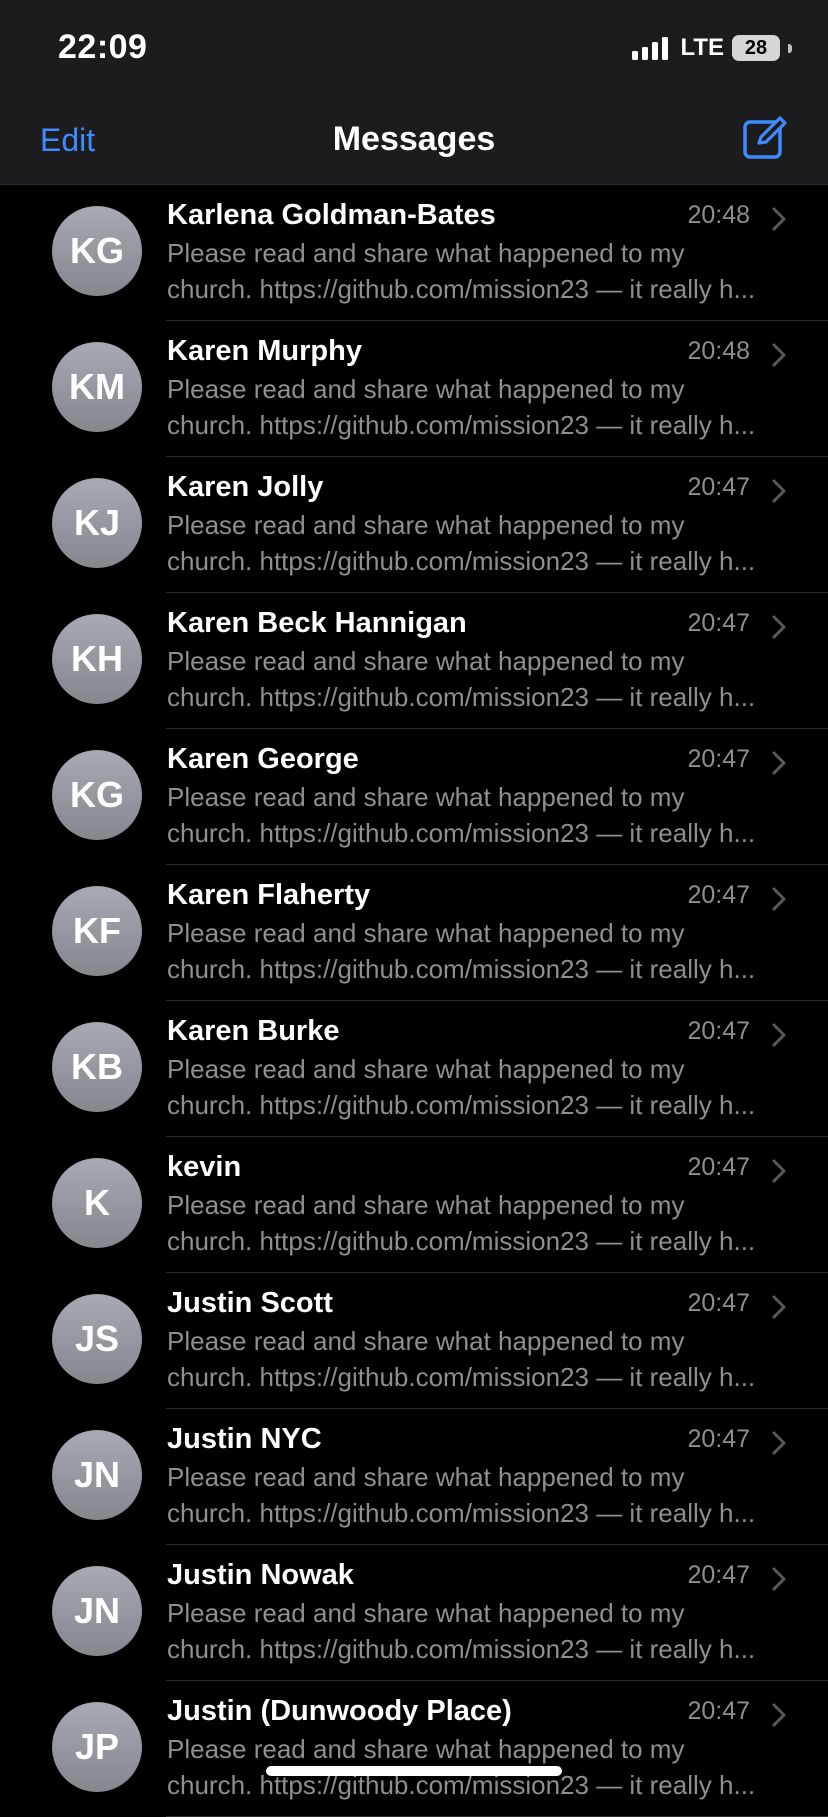 Image resolution: width=828 pixels, height=1817 pixels. I want to click on contact-name: Karen Jolly, so click(245, 487).